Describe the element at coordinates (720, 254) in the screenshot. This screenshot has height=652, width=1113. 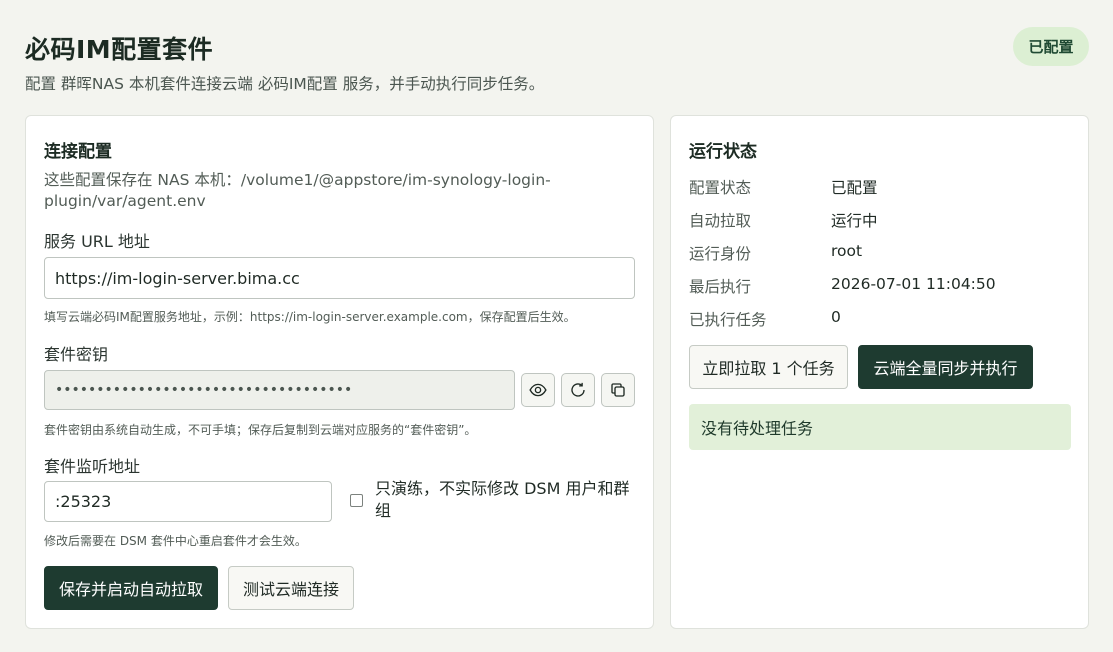
I see `status-key: 运行身份` at that location.